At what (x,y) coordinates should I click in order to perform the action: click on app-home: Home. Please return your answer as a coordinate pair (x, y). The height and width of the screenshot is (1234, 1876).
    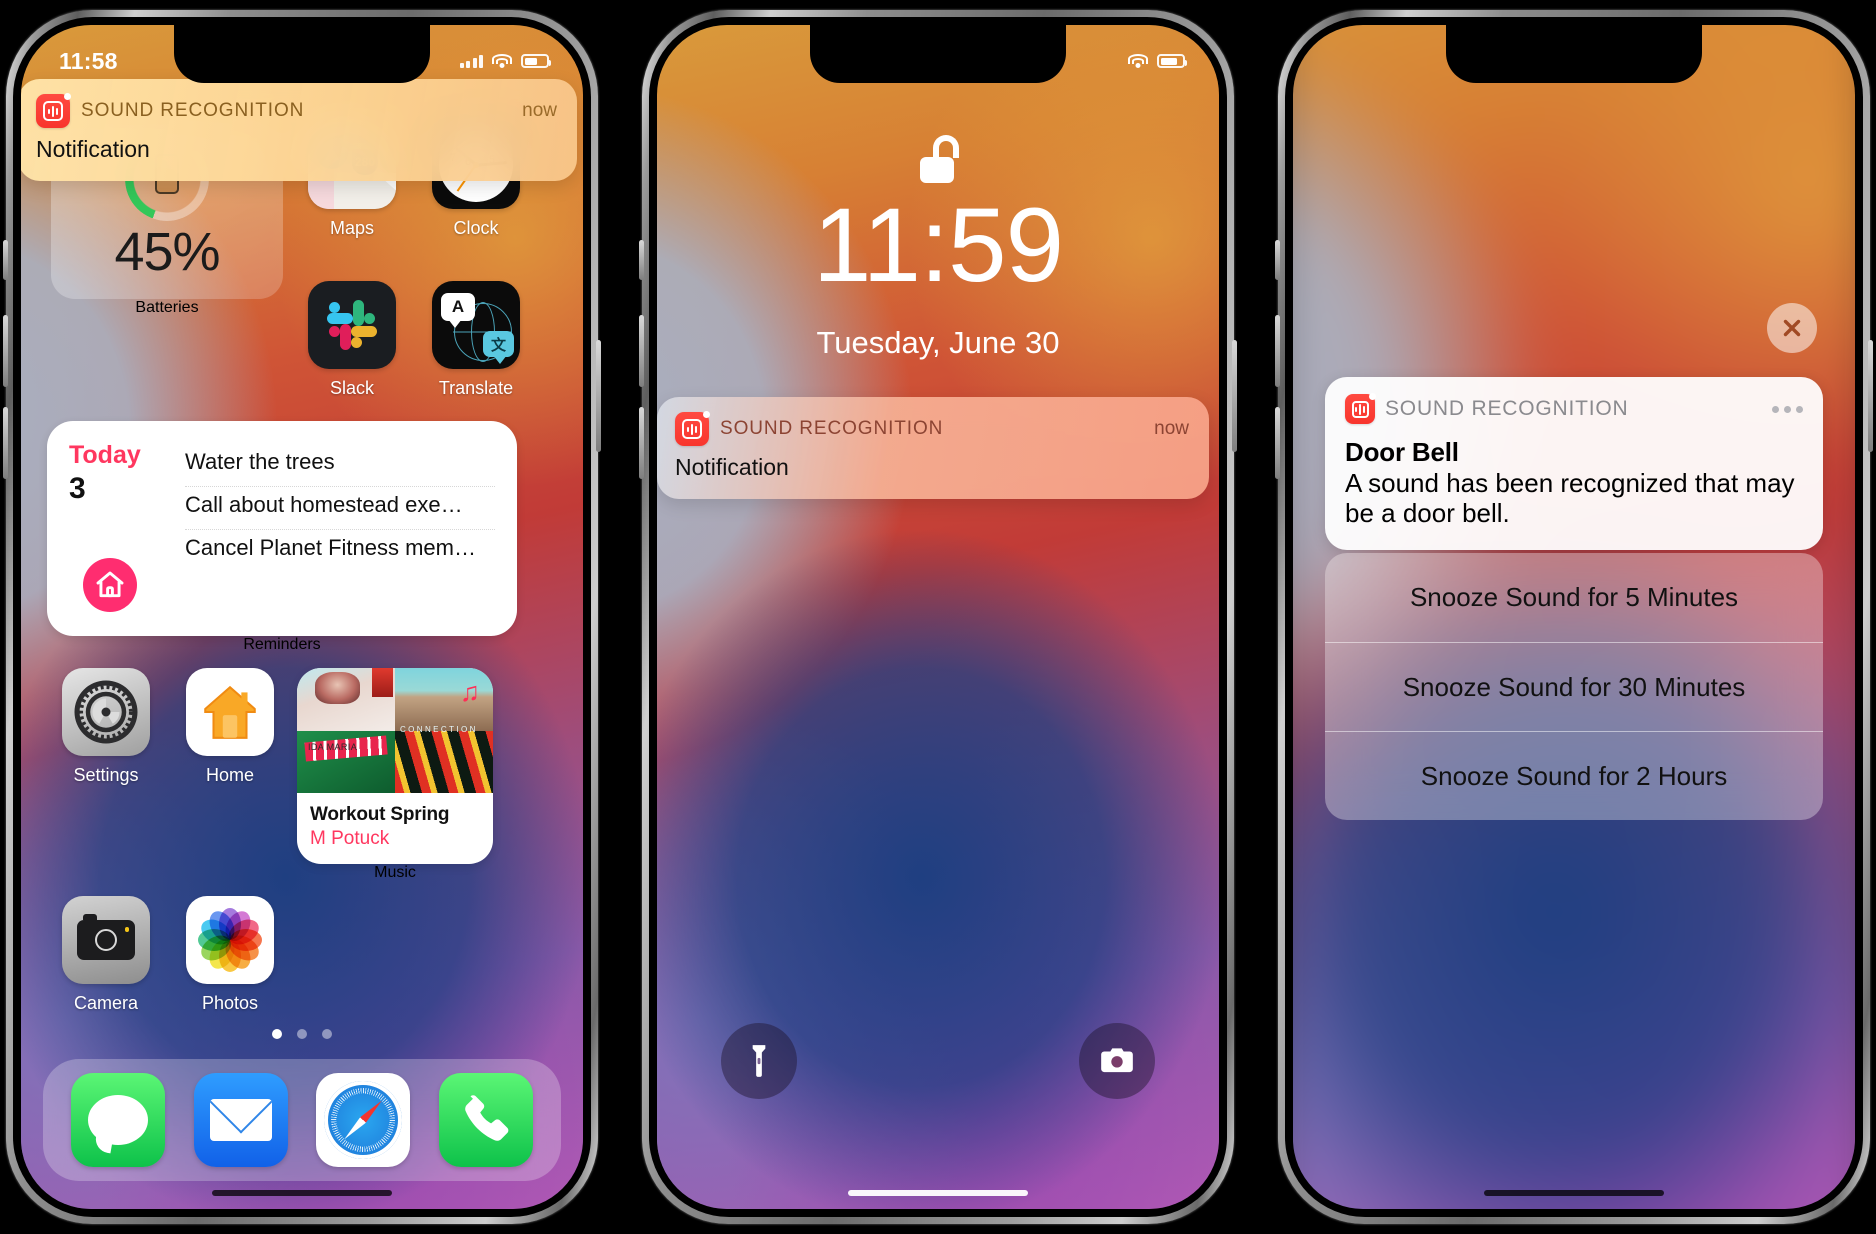
    Looking at the image, I should click on (230, 727).